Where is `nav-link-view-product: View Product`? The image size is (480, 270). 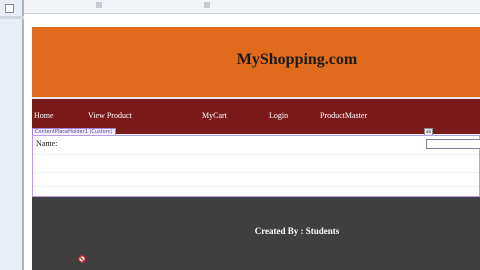
nav-link-view-product: View Product is located at coordinates (110, 115).